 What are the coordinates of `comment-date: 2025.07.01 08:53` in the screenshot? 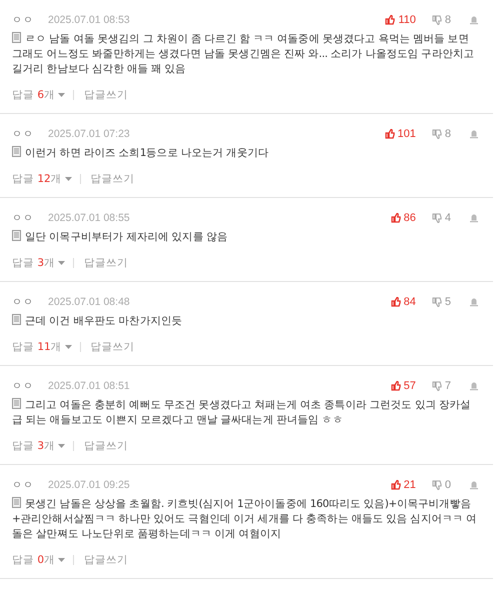 It's located at (89, 20).